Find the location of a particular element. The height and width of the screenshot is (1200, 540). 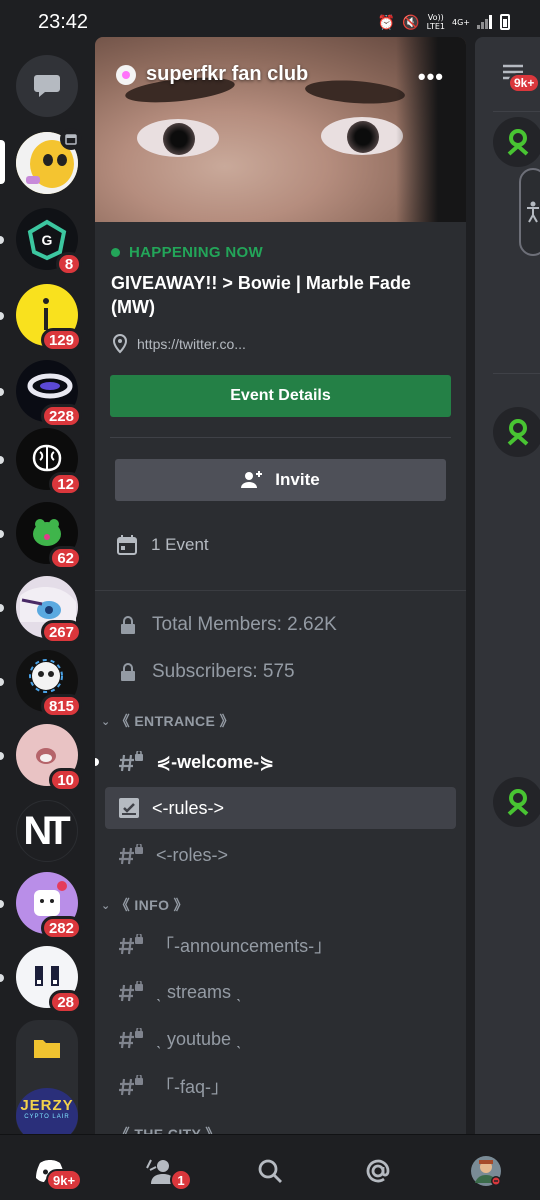

chevron-down-icon: ⌄ is located at coordinates (106, 905).